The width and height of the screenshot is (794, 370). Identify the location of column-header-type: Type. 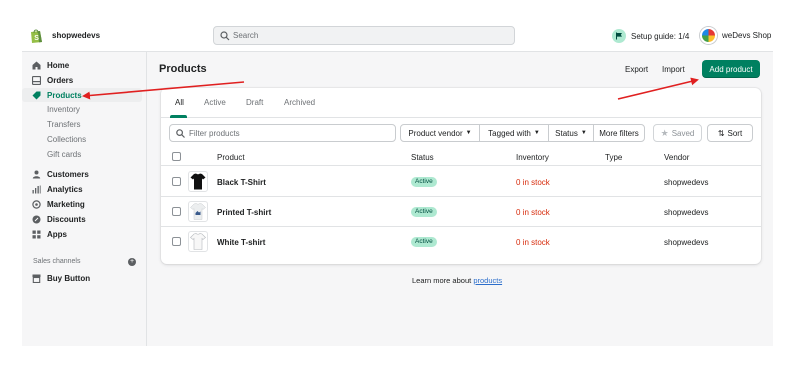
(613, 157).